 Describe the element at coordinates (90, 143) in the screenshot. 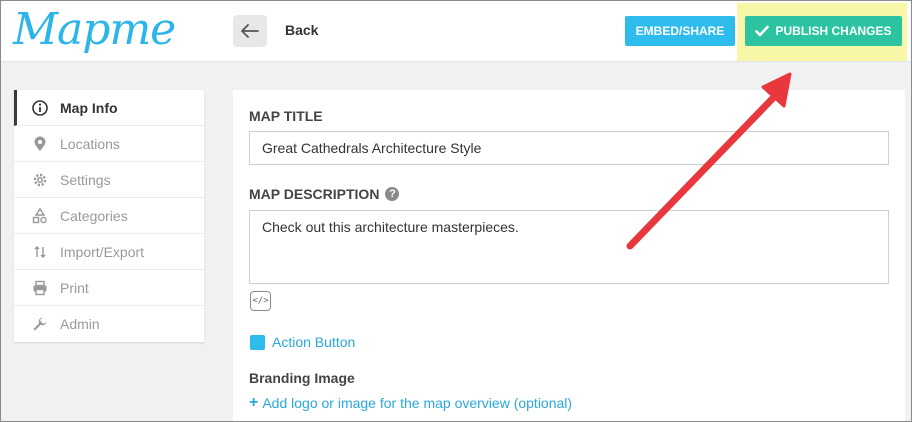

I see `sidebar-item-label: Locations` at that location.